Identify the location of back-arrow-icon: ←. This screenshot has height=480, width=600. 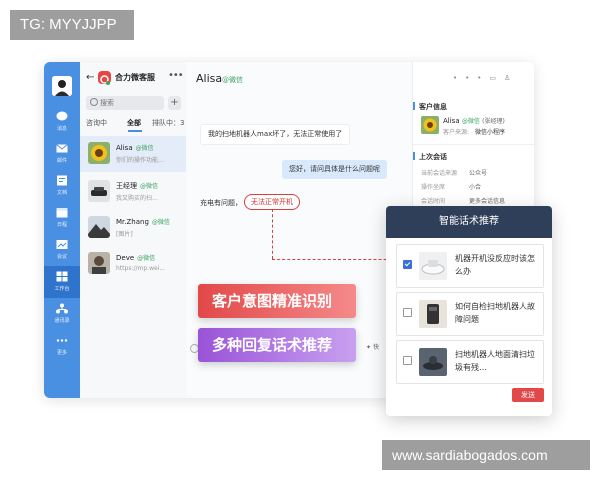
(90, 77).